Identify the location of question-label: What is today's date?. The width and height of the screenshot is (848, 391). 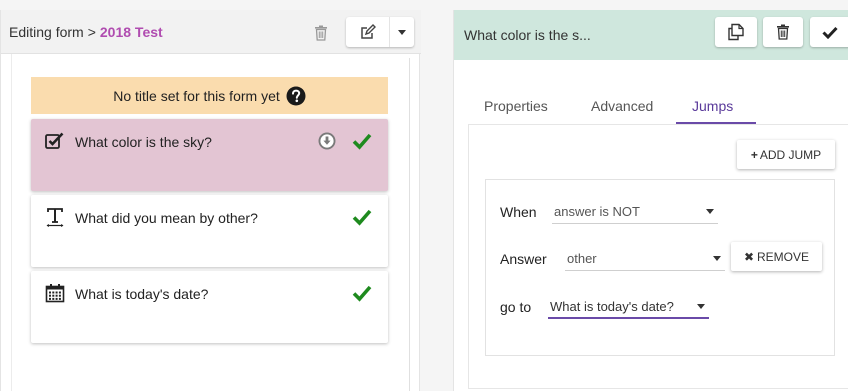
(142, 294).